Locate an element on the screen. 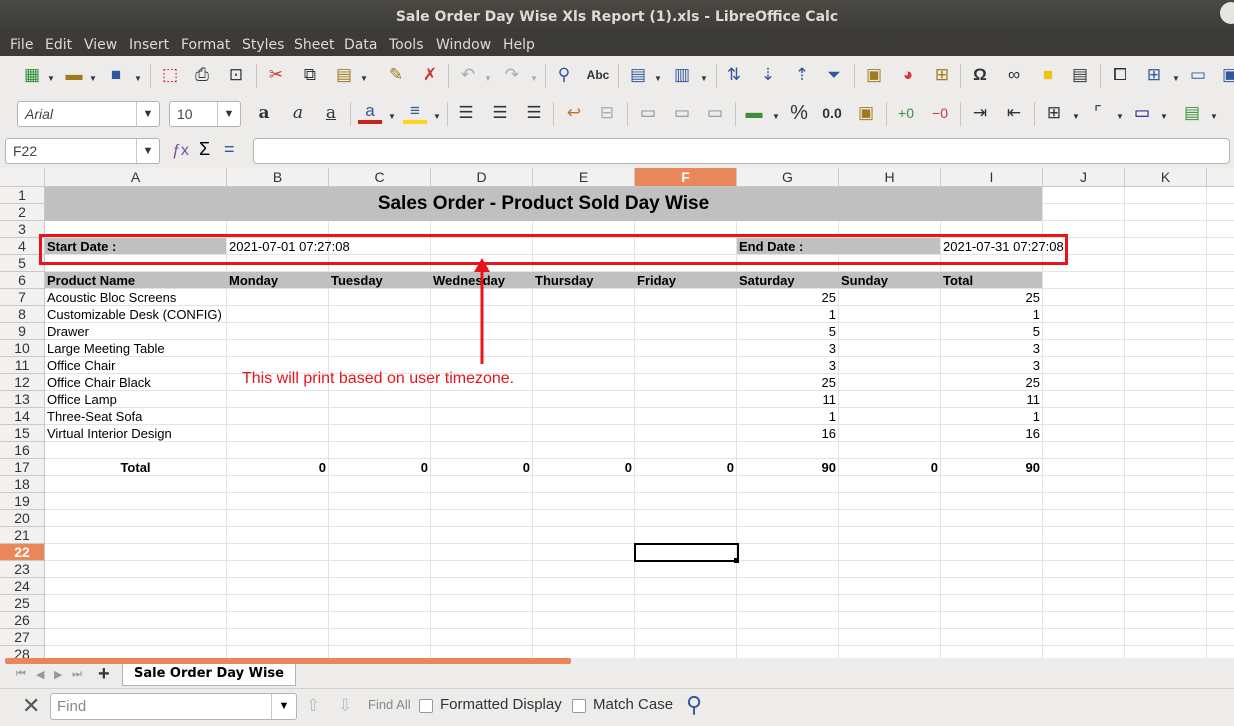 Image resolution: width=1234 pixels, height=726 pixels. saturday-value: 1 is located at coordinates (786, 314).